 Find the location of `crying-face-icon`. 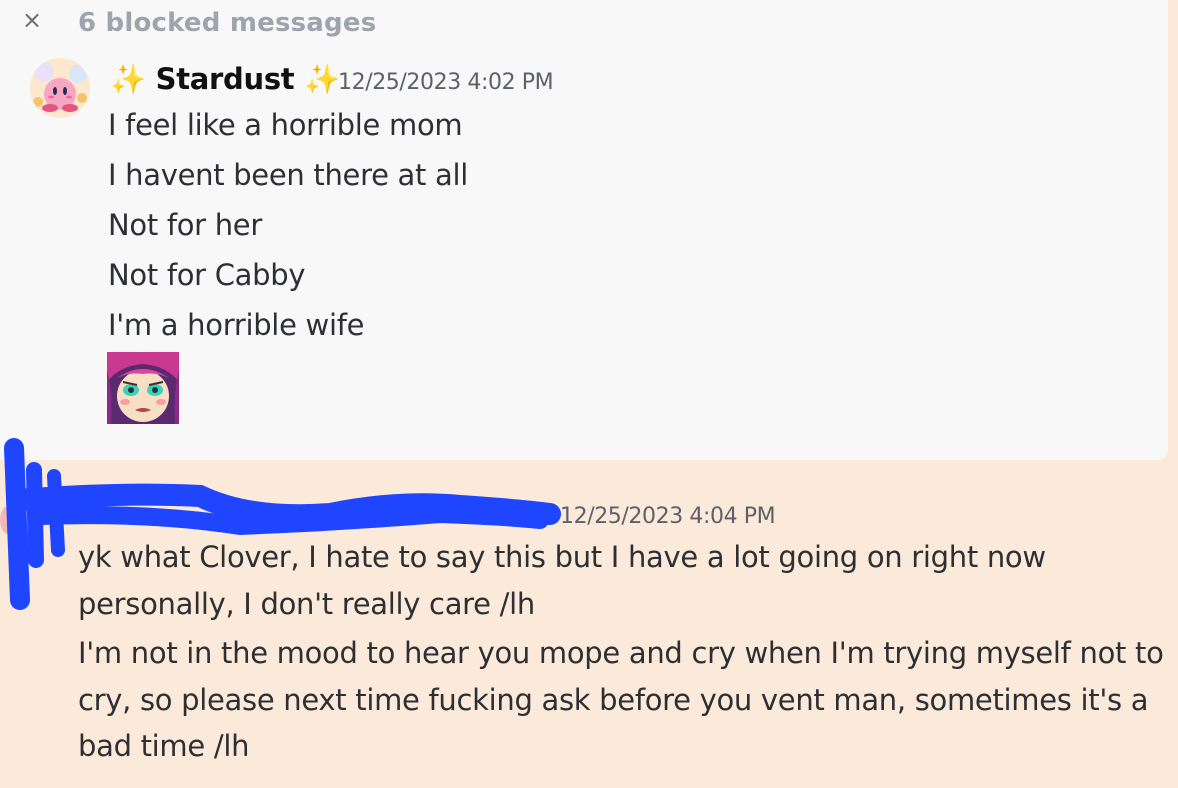

crying-face-icon is located at coordinates (143, 388).